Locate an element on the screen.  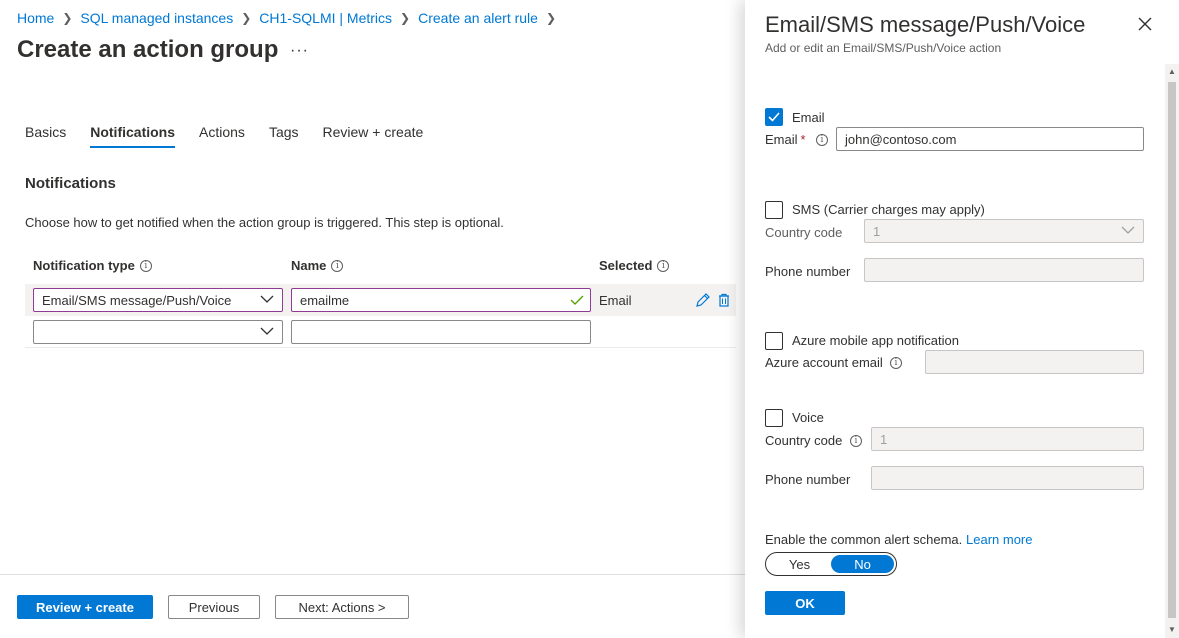
panel-title: Email/SMS message/Push/Voice is located at coordinates (925, 24).